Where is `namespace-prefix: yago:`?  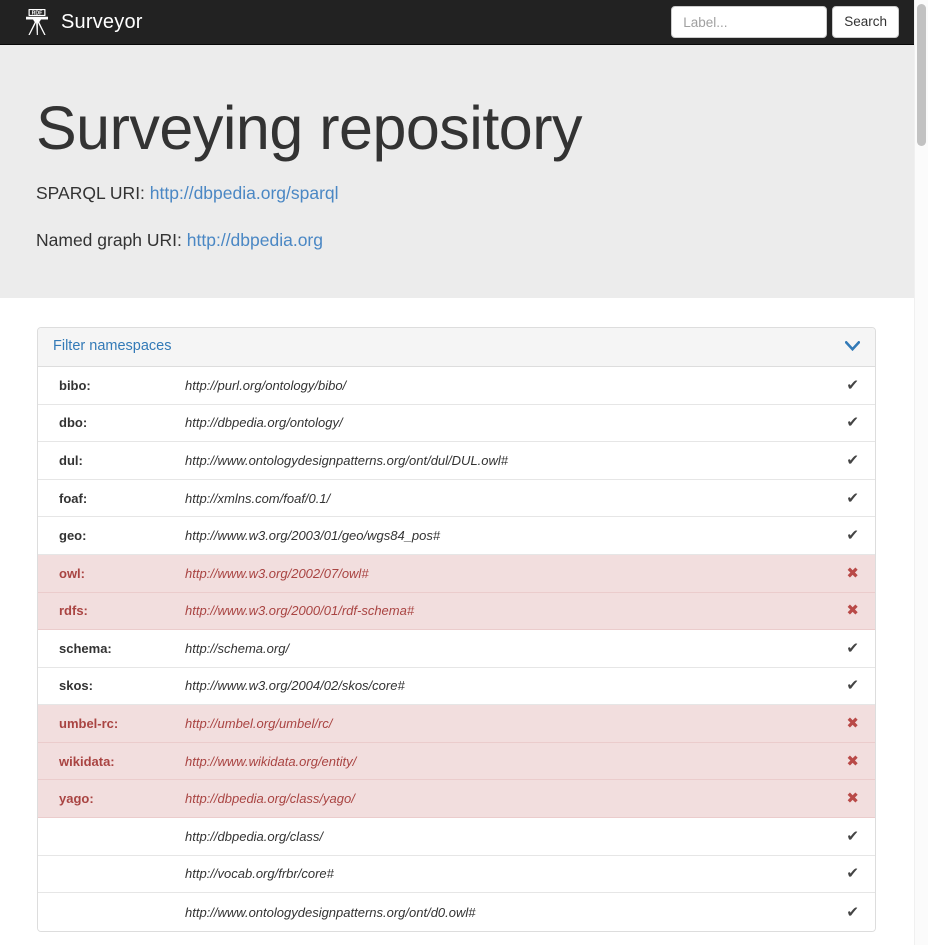
namespace-prefix: yago: is located at coordinates (76, 799).